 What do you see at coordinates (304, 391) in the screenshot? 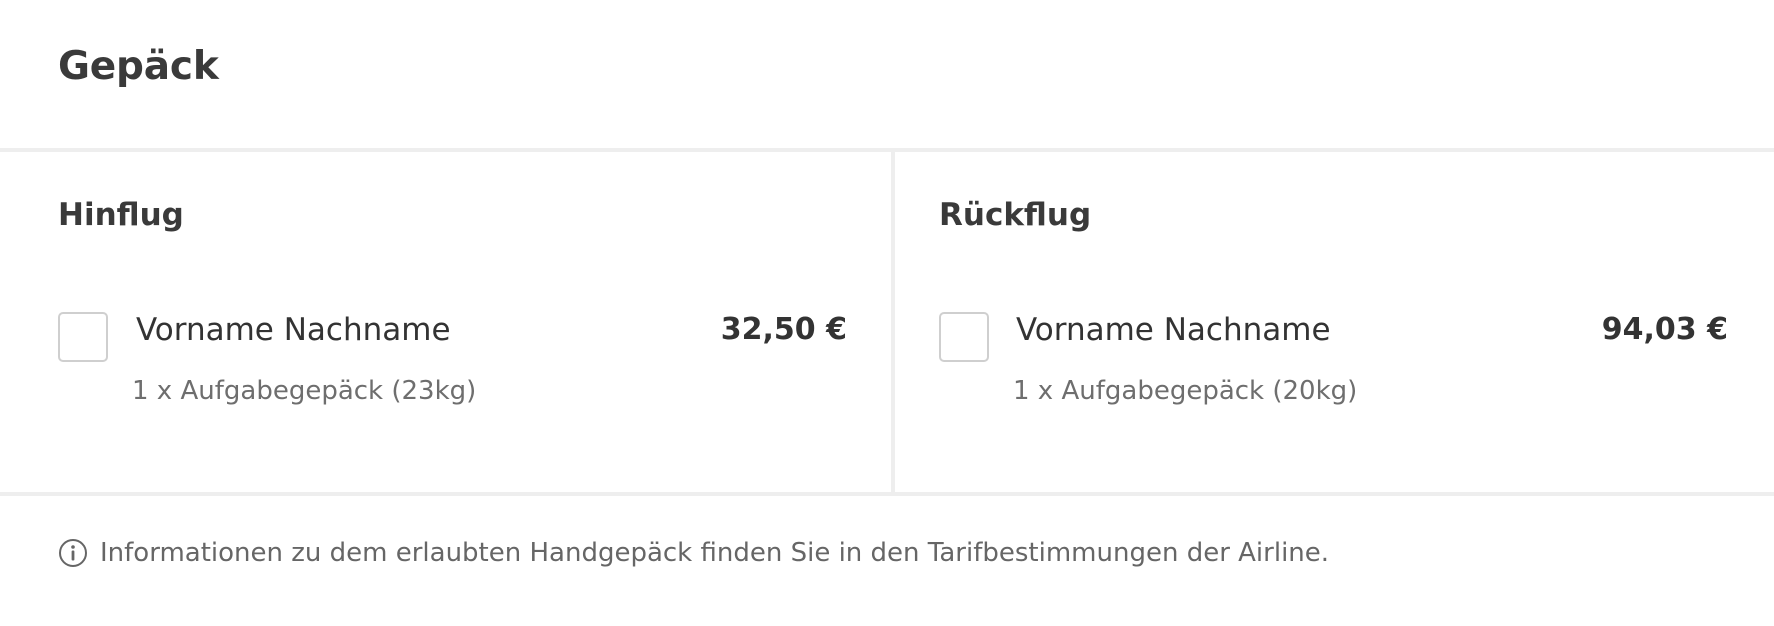
I see `outbound-baggage-description: 1 x Aufgabegepäck (23kg)` at bounding box center [304, 391].